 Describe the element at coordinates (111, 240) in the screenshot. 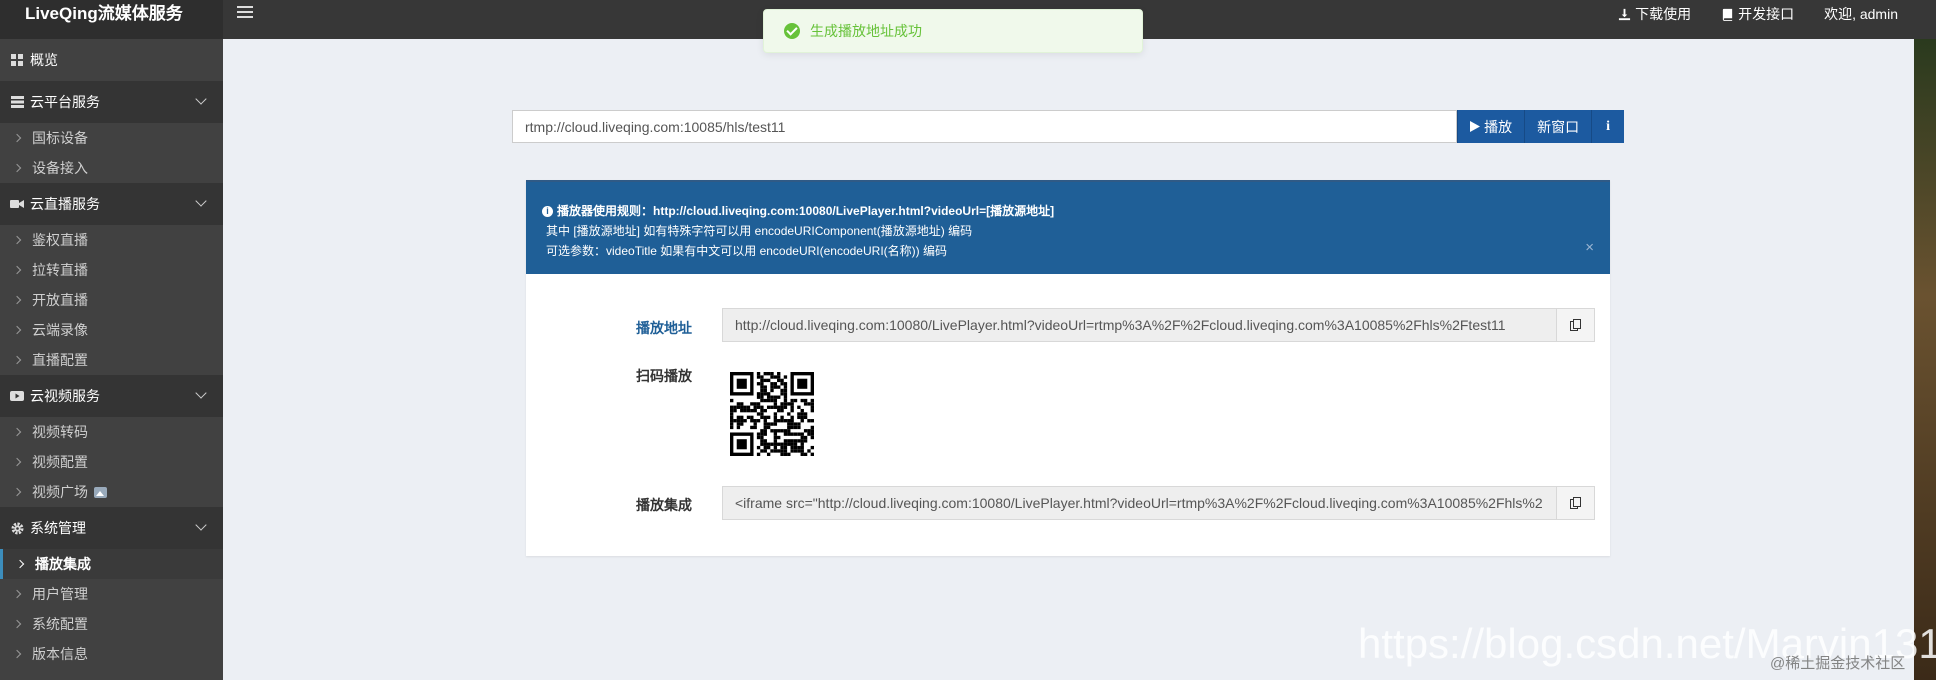

I see `sidebar-item-auth-live: 鉴权直播` at that location.